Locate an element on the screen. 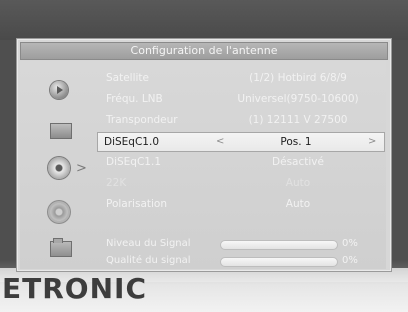  menu-value: (1) 12111 V 27500 is located at coordinates (298, 120).